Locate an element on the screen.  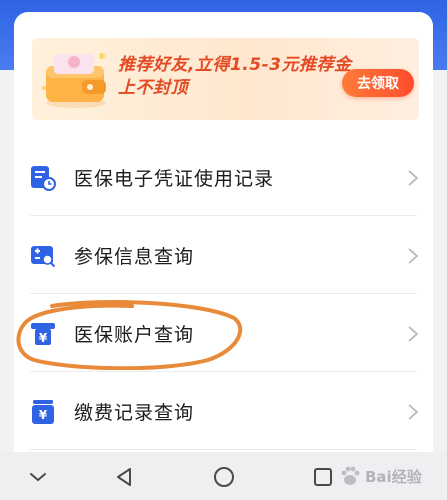
watermark-text: Bai经验 is located at coordinates (393, 476).